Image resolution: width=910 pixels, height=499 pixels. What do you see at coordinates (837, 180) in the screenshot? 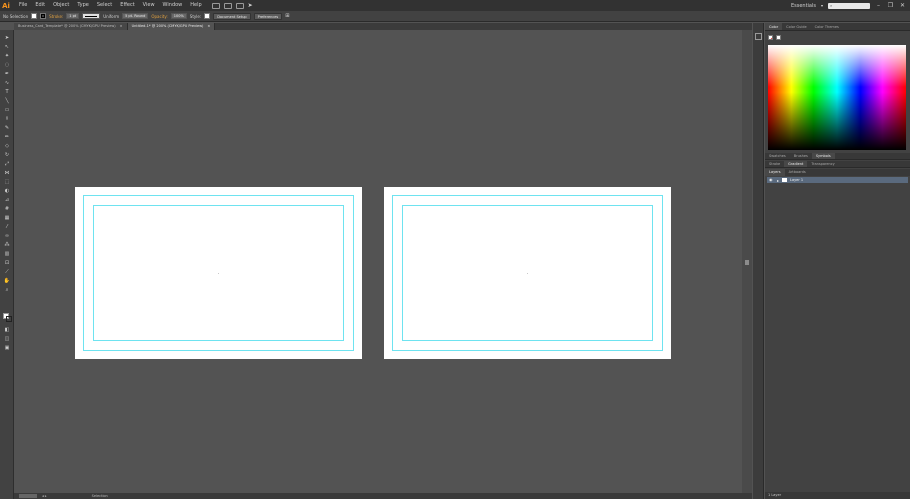
I see `layer-row: ◉ ▸ Layer 1` at bounding box center [837, 180].